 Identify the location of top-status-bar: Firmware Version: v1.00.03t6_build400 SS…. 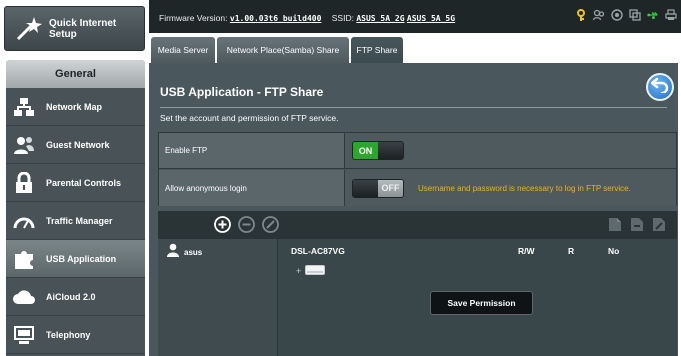
(415, 16).